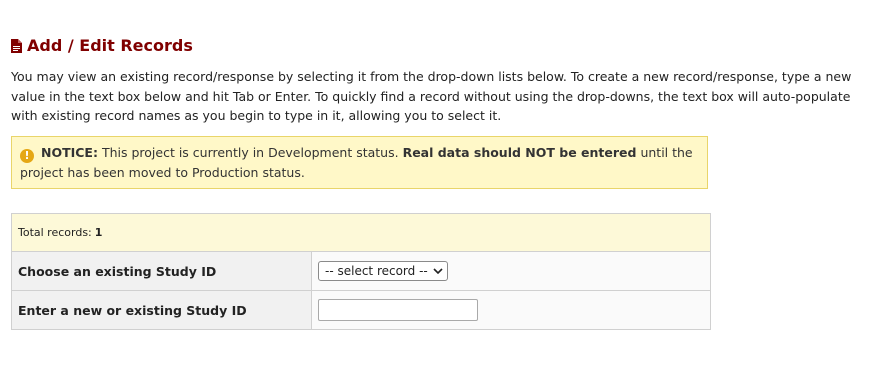 The image size is (870, 372). Describe the element at coordinates (55, 232) in the screenshot. I see `total-records-label: Total records:` at that location.